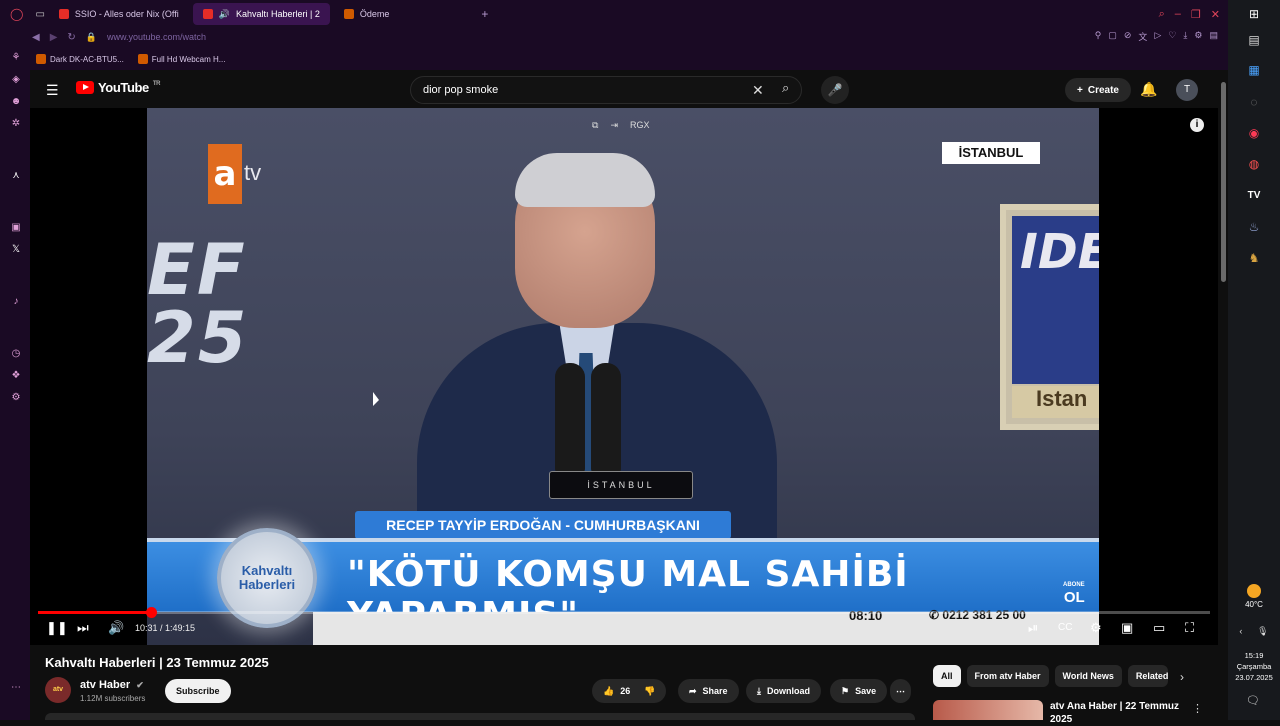 Image resolution: width=1280 pixels, height=726 pixels. I want to click on recommendation-title: atv Ana Haber | 22 Temmuz 2025, so click(1115, 713).